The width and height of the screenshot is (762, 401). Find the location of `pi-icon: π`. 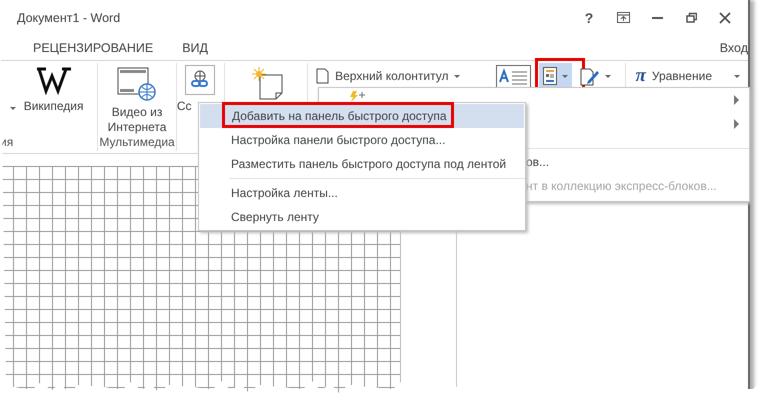

pi-icon: π is located at coordinates (641, 76).